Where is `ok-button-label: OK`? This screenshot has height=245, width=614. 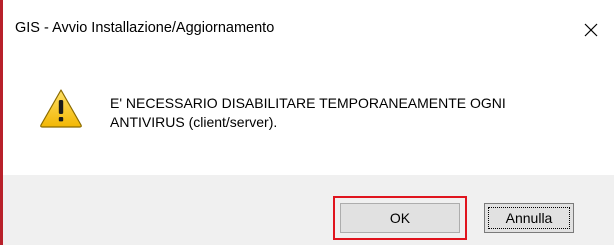 ok-button-label: OK is located at coordinates (400, 218).